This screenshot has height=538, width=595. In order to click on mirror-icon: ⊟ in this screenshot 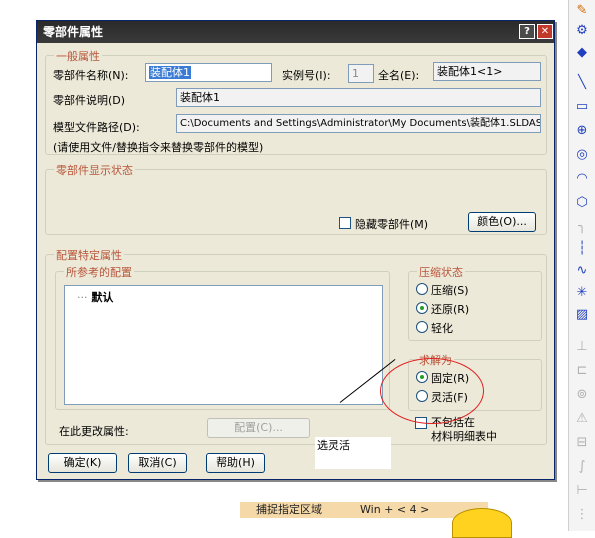, I will do `click(582, 443)`.